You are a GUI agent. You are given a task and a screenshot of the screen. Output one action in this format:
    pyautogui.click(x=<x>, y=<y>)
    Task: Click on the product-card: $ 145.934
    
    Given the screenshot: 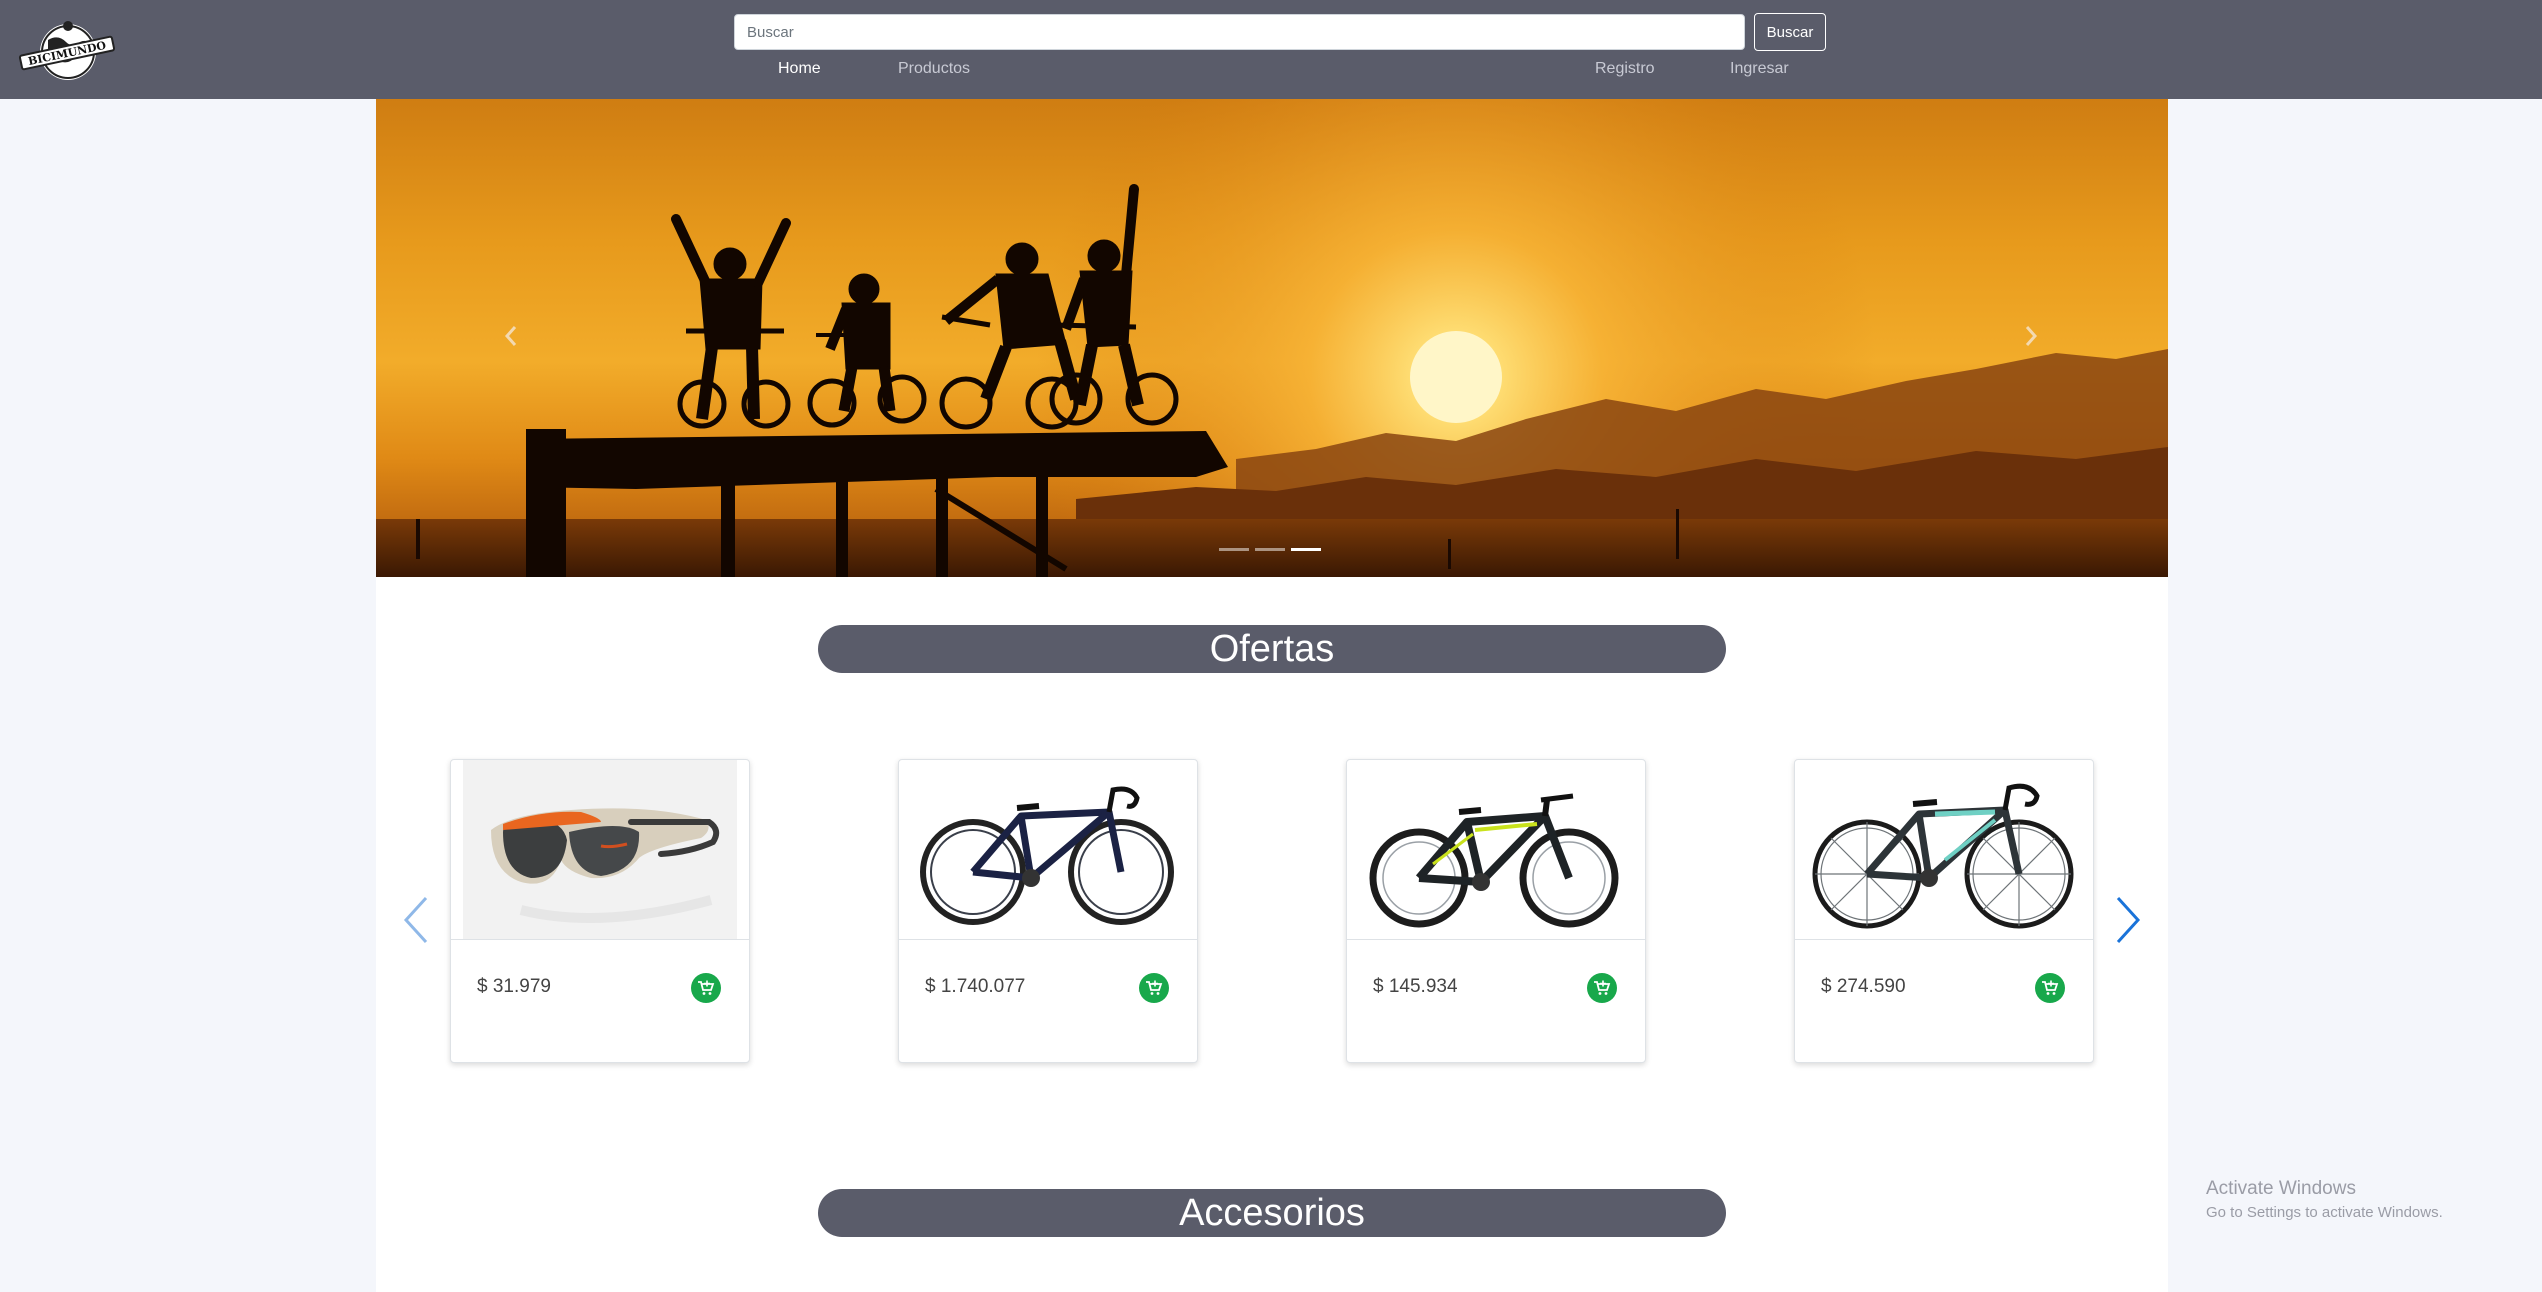 What is the action you would take?
    pyautogui.click(x=1496, y=911)
    